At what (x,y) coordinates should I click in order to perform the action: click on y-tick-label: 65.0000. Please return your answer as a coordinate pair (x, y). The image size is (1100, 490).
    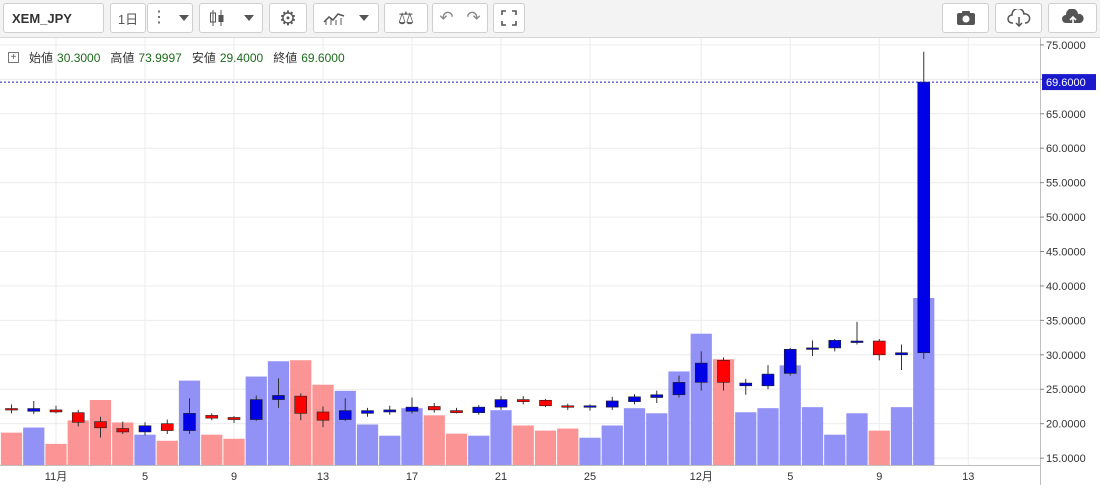
    Looking at the image, I should click on (1066, 115).